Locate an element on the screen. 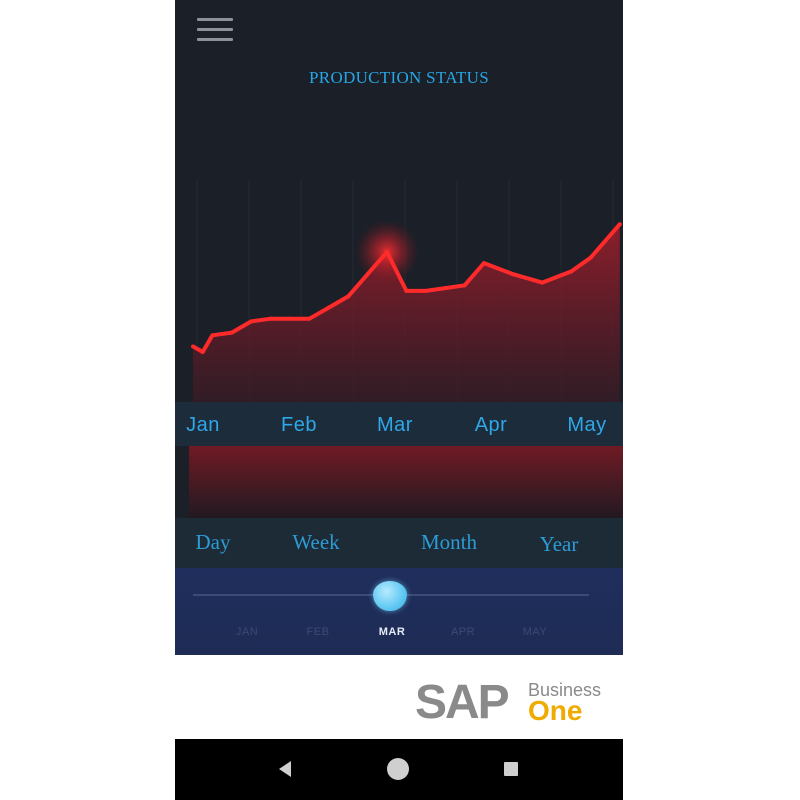 The width and height of the screenshot is (800, 800). slider-month-apr: APR is located at coordinates (463, 632).